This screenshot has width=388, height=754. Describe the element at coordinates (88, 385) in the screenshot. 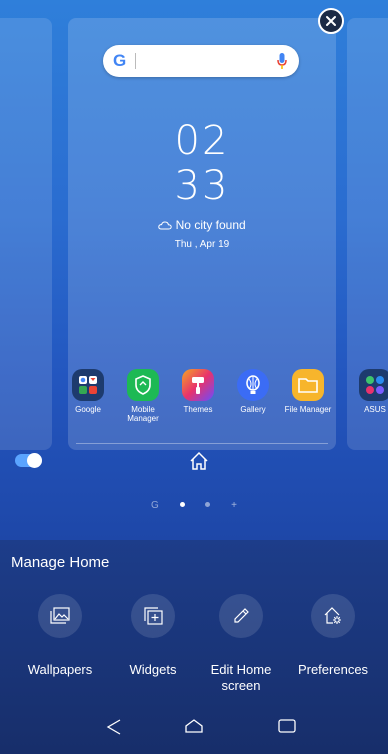

I see `google-folder-icon` at that location.